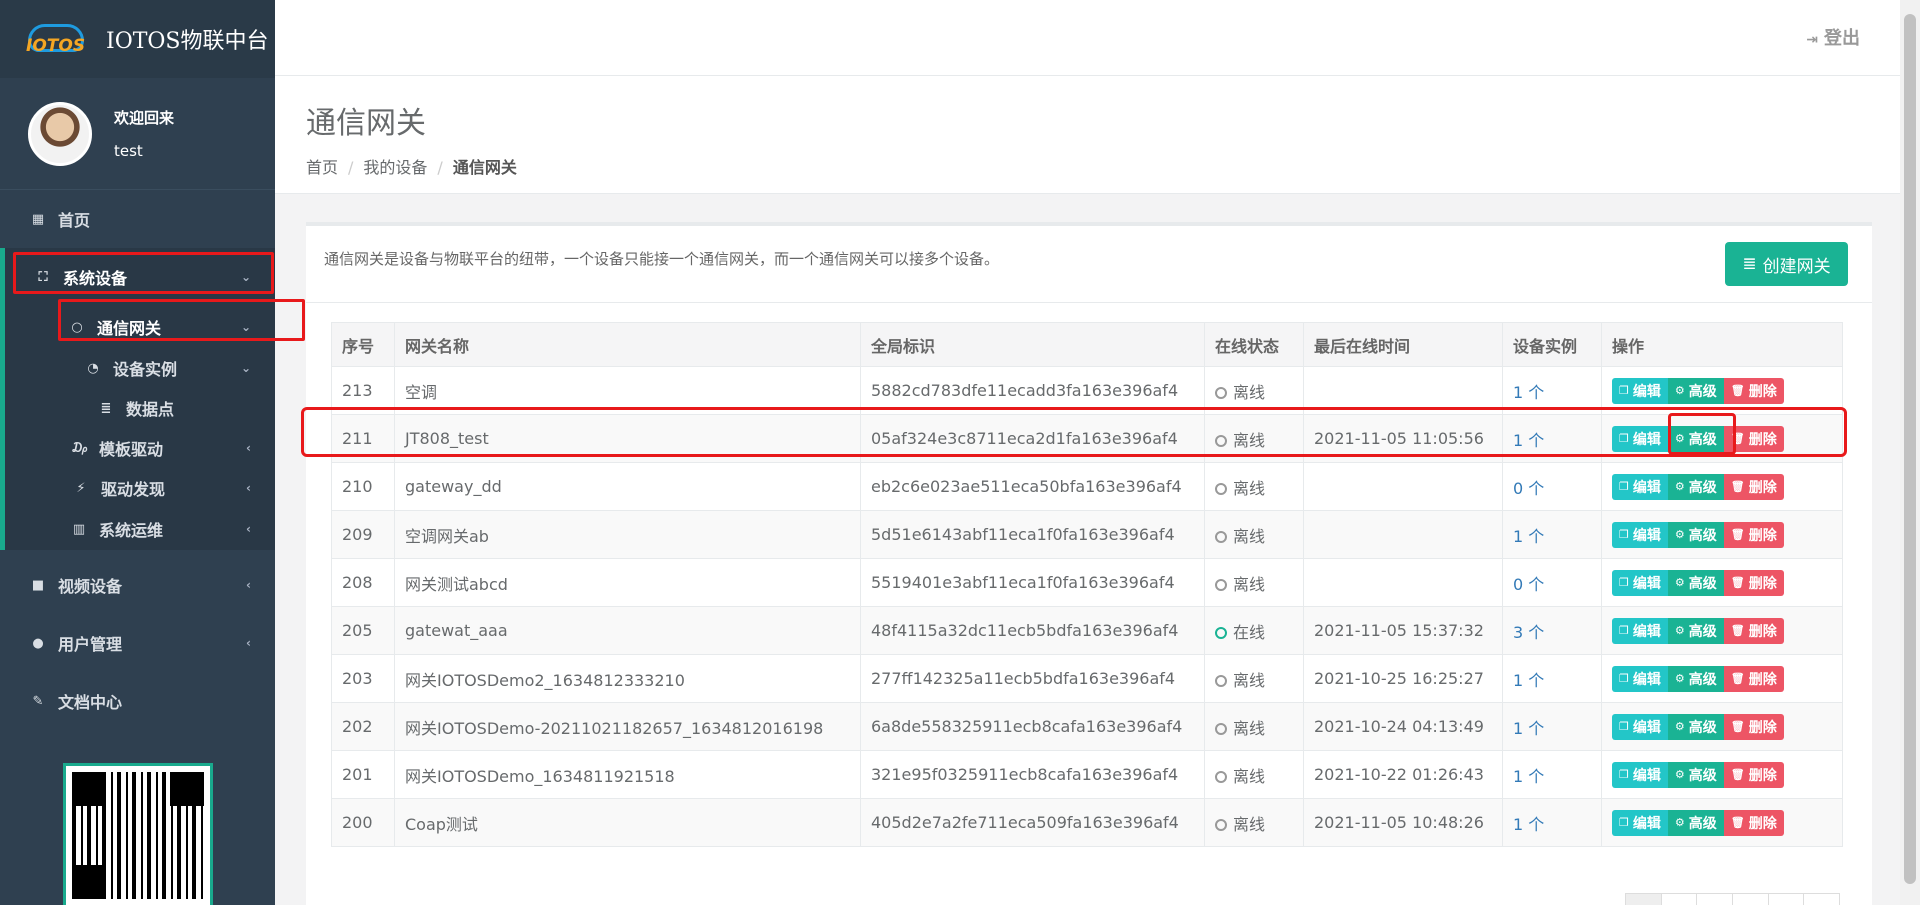 The height and width of the screenshot is (905, 1920). Describe the element at coordinates (144, 118) in the screenshot. I see `welcome-text: 欢迎回来` at that location.